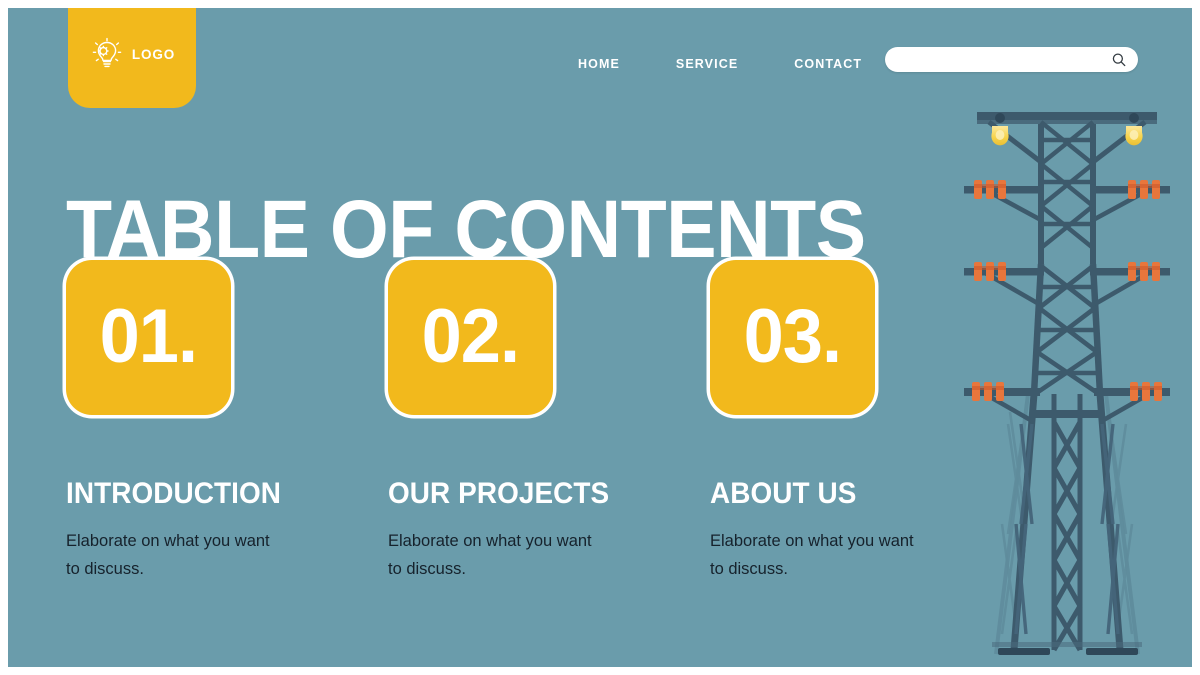  Describe the element at coordinates (153, 54) in the screenshot. I see `logo-text: LOGO` at that location.